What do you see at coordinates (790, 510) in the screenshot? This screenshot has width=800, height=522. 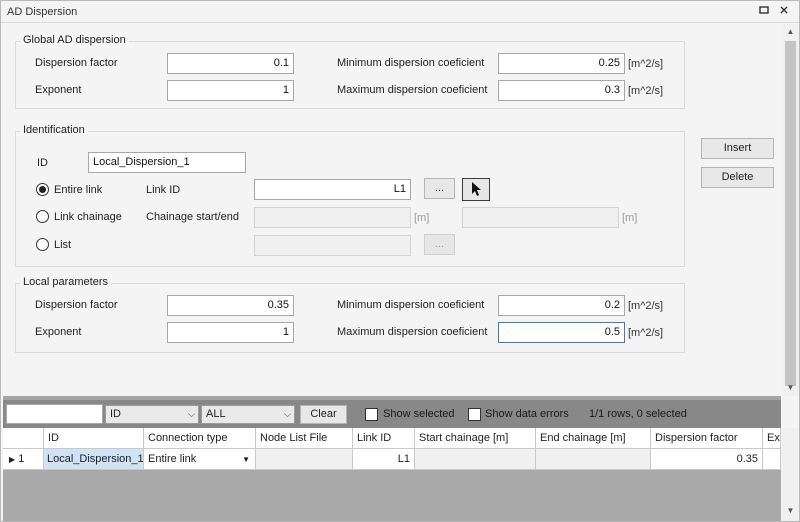 I see `grid-scroll-down-icon: ▼` at bounding box center [790, 510].